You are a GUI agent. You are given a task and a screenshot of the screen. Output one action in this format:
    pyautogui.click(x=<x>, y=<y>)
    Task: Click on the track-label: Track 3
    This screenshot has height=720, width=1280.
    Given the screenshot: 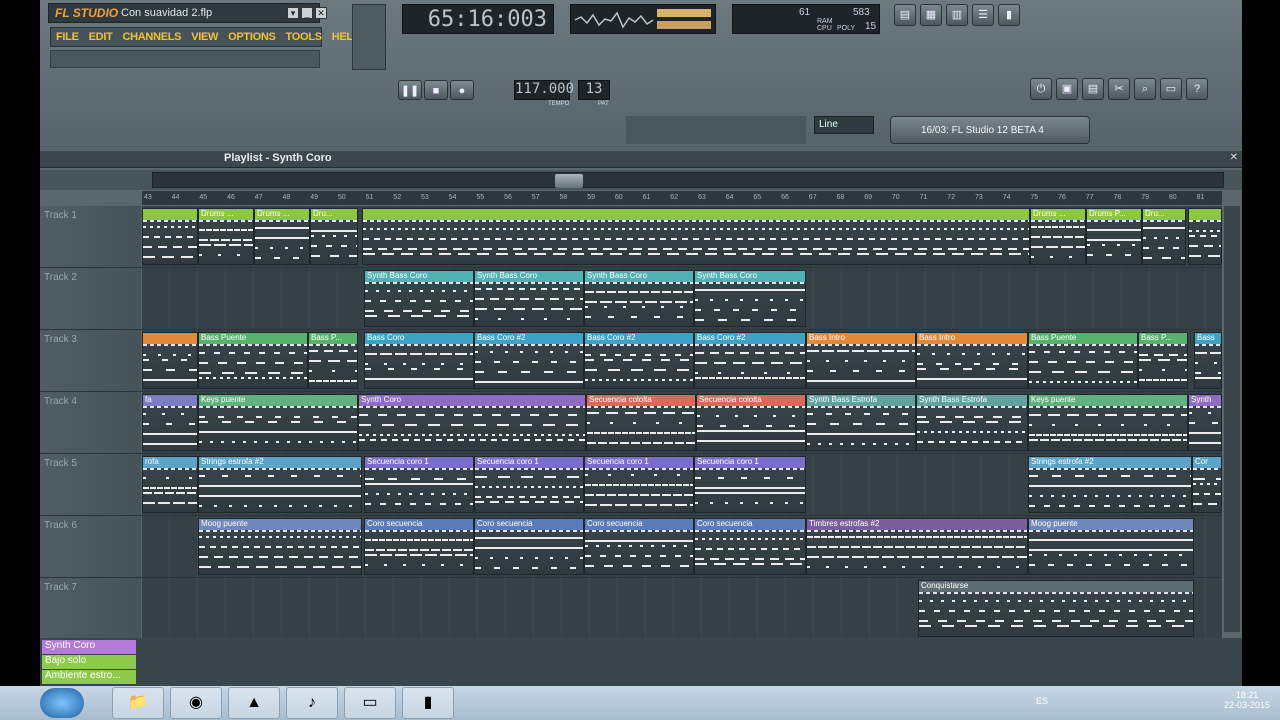 What is the action you would take?
    pyautogui.click(x=90, y=360)
    